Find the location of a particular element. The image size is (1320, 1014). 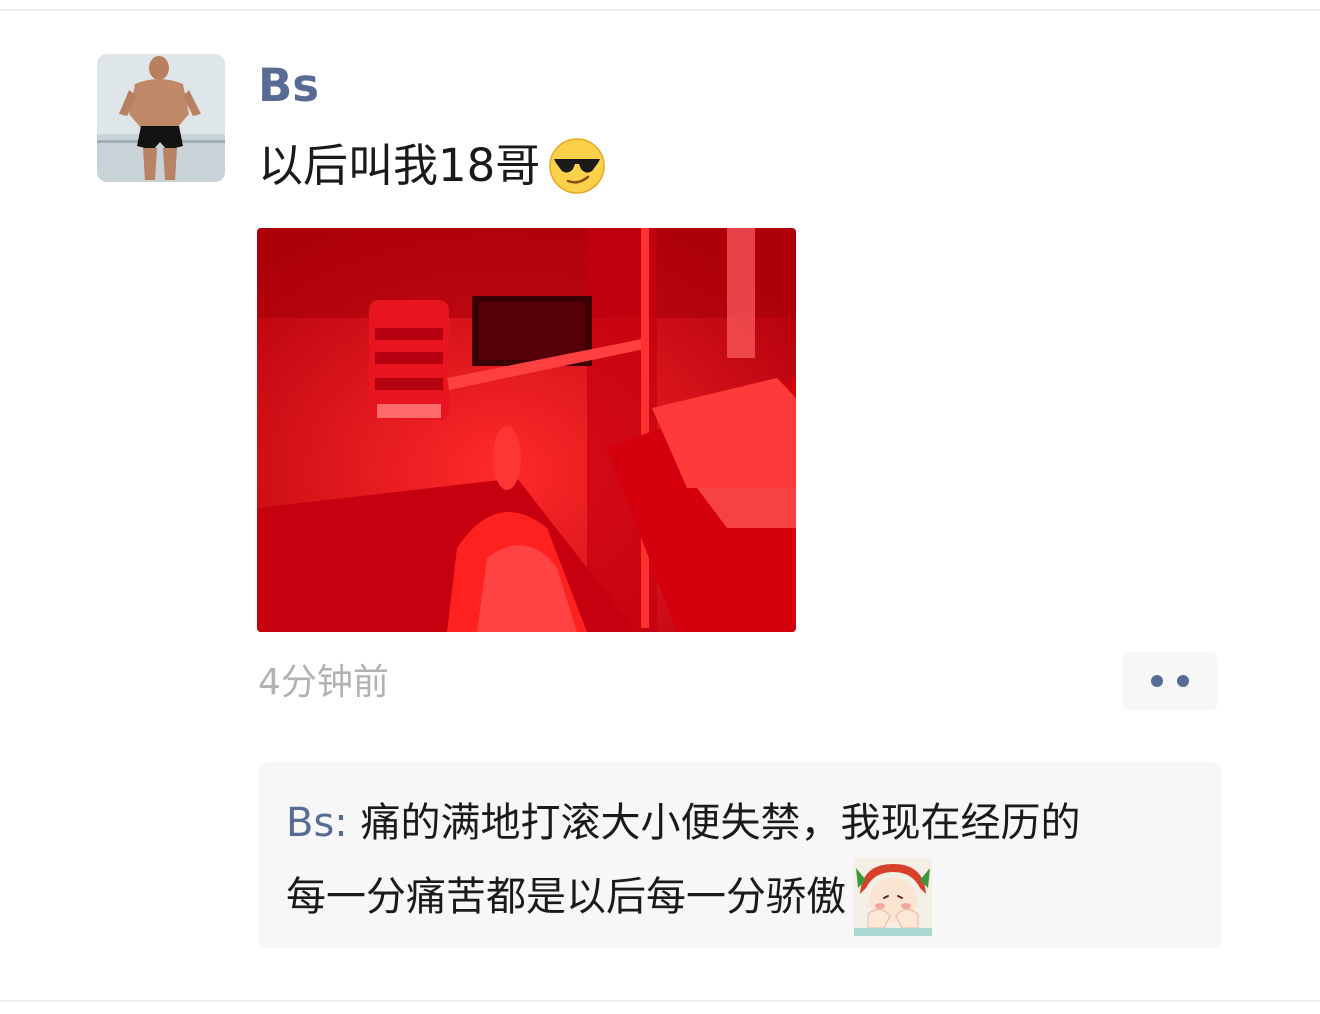

comment-line-1: Bs : 痛的满地打滚大小便失禁，我现在经历的 is located at coordinates (740, 823).